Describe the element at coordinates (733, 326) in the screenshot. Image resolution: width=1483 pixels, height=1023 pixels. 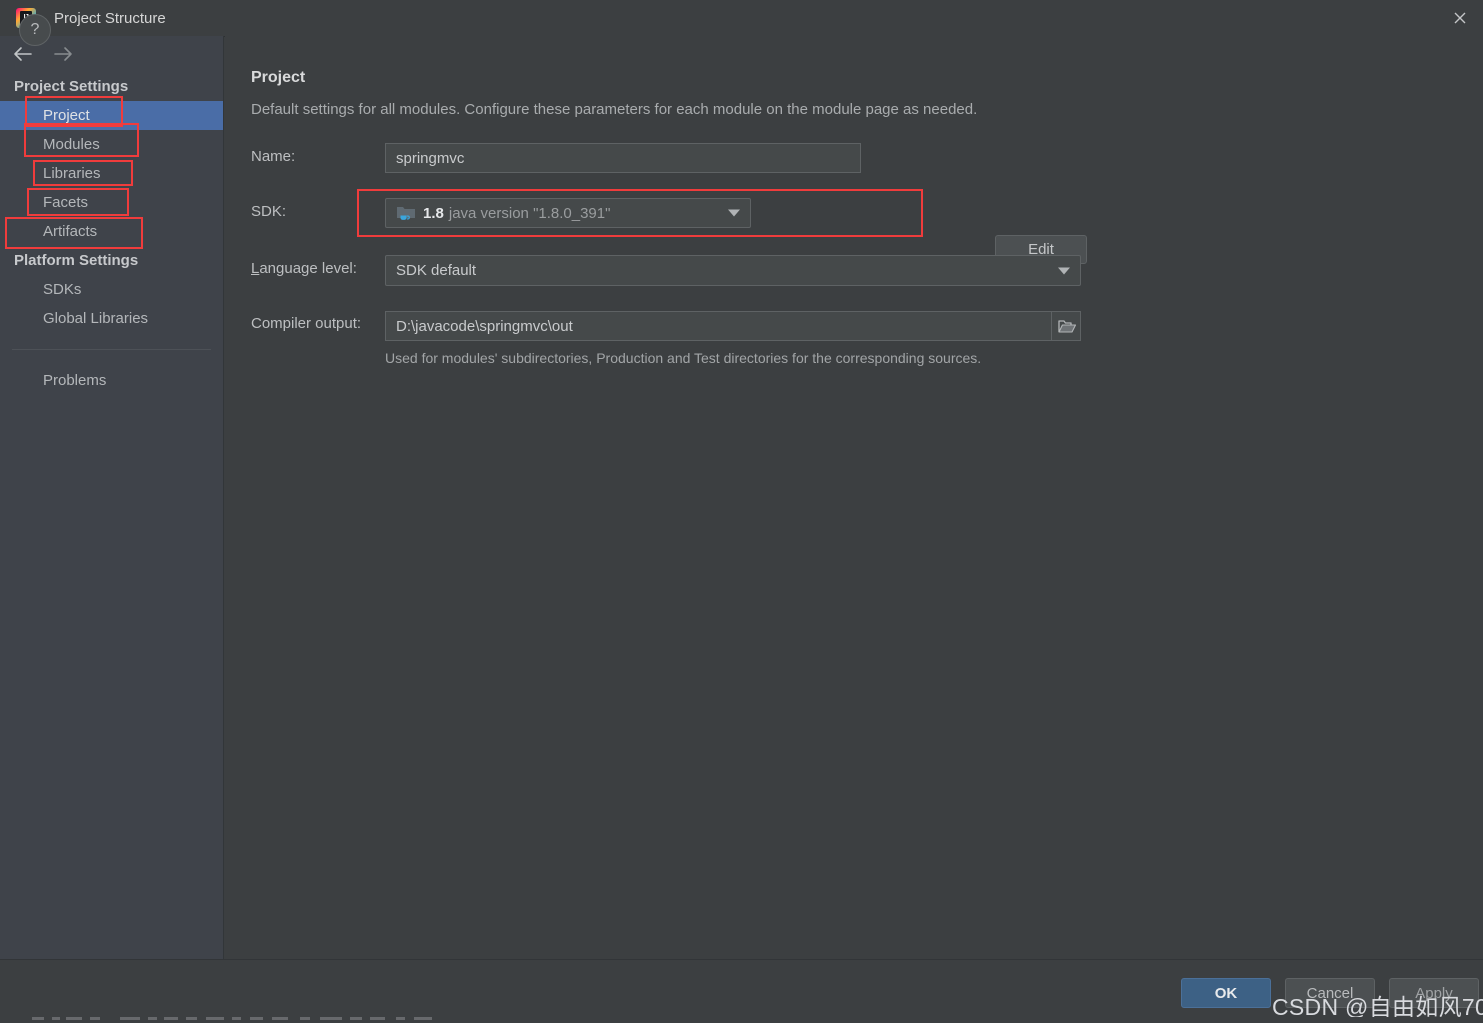
I see `compiler-output-input: D:\javacode\springmvc\out` at that location.